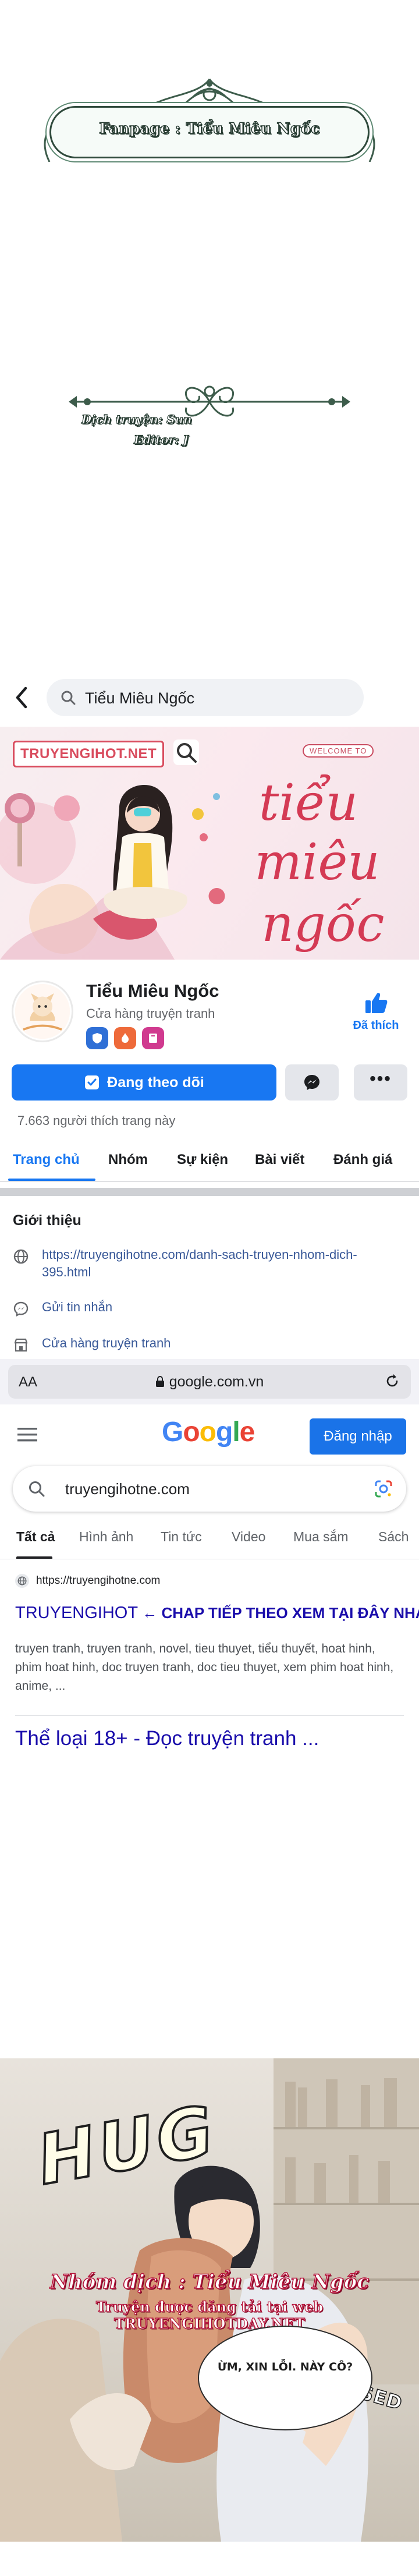 The height and width of the screenshot is (2576, 419). Describe the element at coordinates (152, 991) in the screenshot. I see `page-title: Tiểu Miêu Ngốc` at that location.